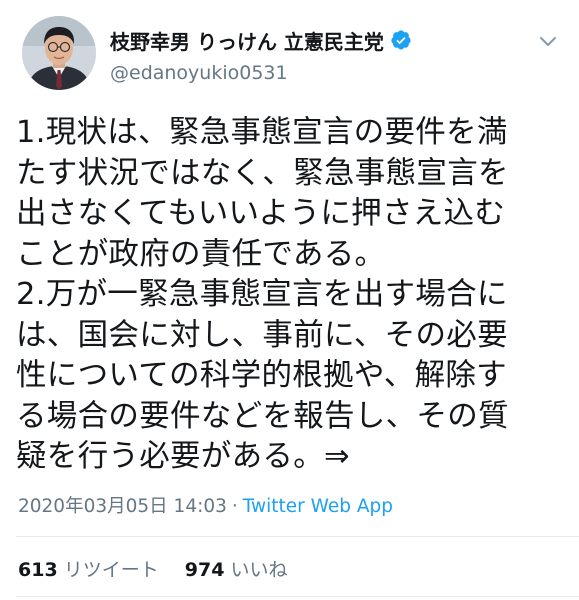  What do you see at coordinates (122, 506) in the screenshot?
I see `timestamp: 2020年03月05日 14:03` at bounding box center [122, 506].